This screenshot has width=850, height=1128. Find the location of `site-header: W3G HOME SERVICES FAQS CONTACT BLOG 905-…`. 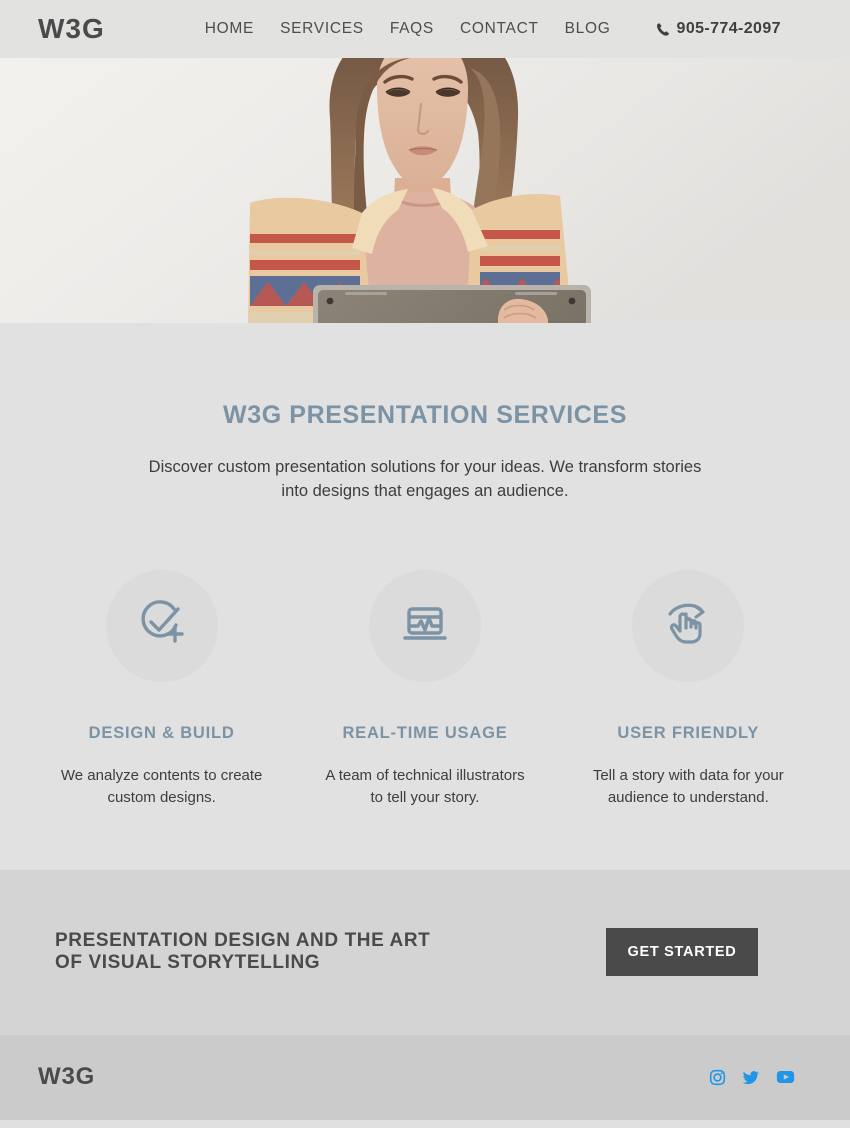

site-header: W3G HOME SERVICES FAQS CONTACT BLOG 905-… is located at coordinates (425, 29).